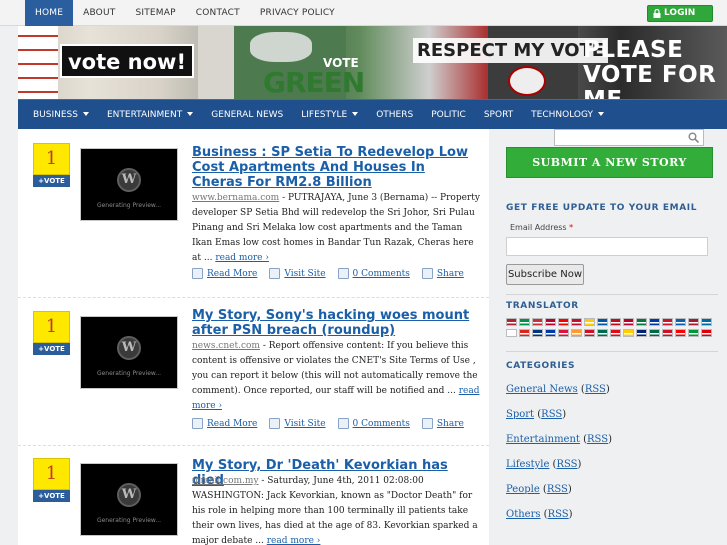 Image resolution: width=727 pixels, height=545 pixels. Describe the element at coordinates (51, 333) in the screenshot. I see `vote-box: 1 +VOTE` at that location.